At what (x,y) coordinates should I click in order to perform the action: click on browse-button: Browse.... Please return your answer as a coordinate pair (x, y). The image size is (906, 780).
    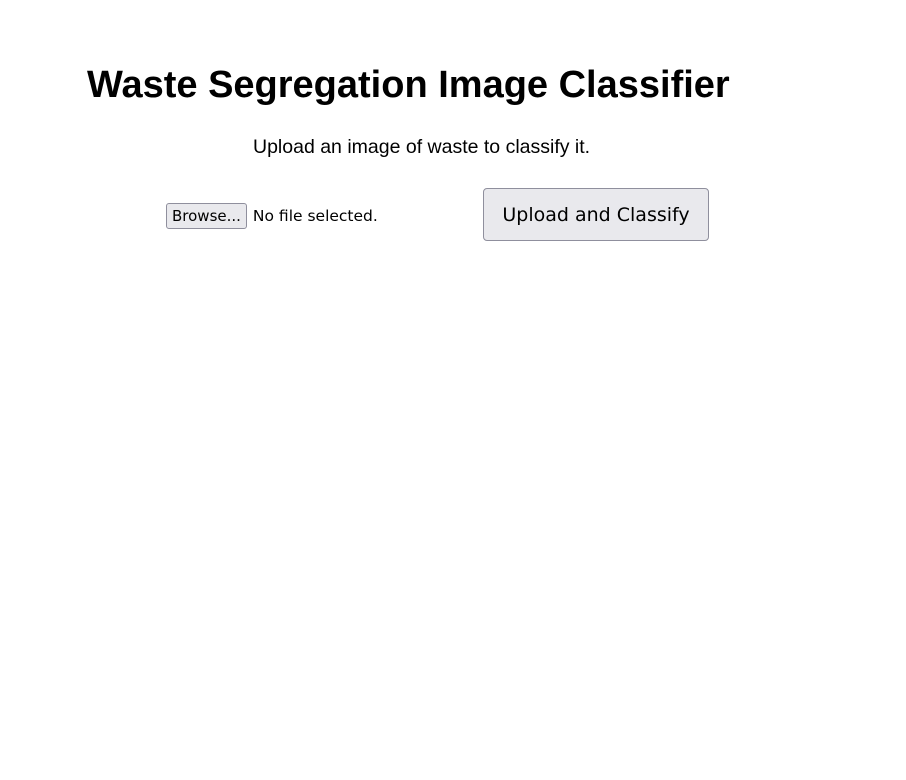
    Looking at the image, I should click on (206, 216).